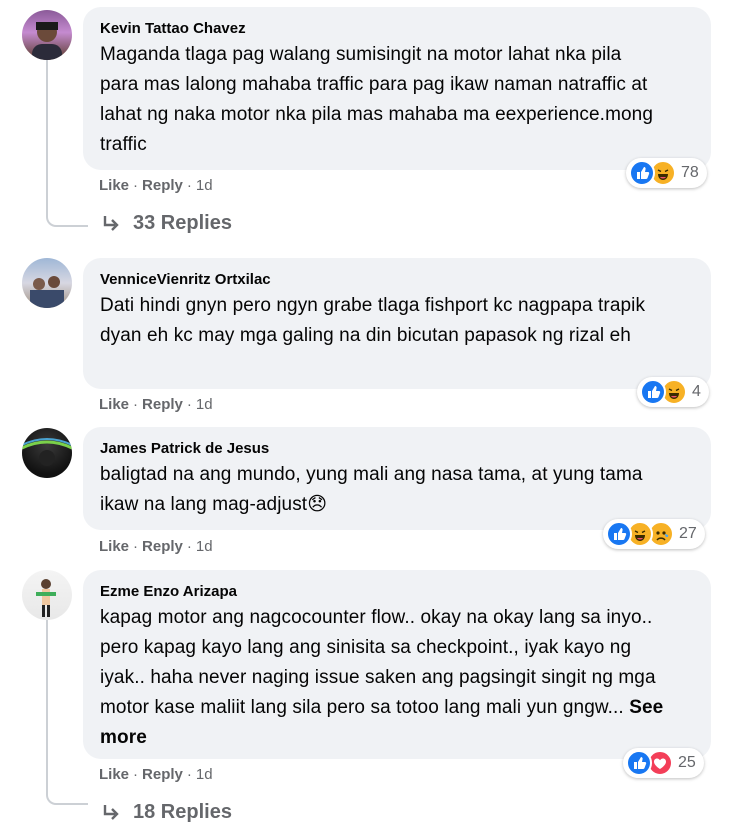  What do you see at coordinates (397, 592) in the screenshot?
I see `comment-author: Ezme Enzo Arizapa` at bounding box center [397, 592].